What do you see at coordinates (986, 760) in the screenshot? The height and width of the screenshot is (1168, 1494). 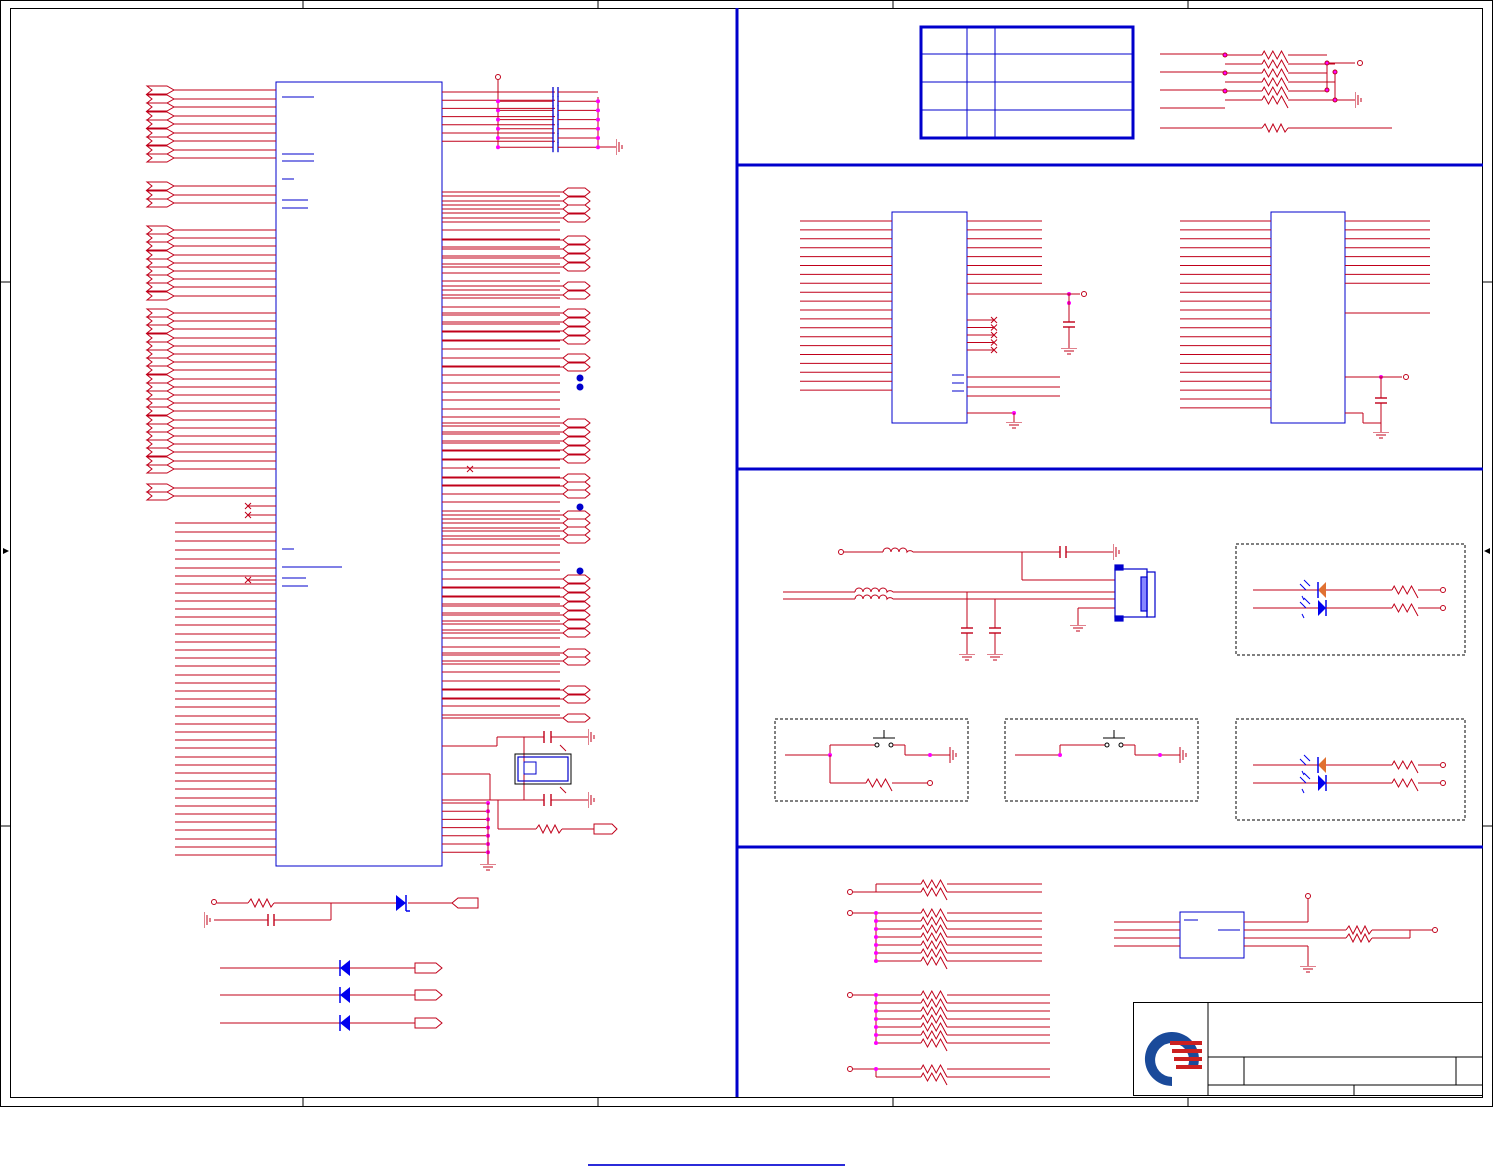 I see `switch-groups` at bounding box center [986, 760].